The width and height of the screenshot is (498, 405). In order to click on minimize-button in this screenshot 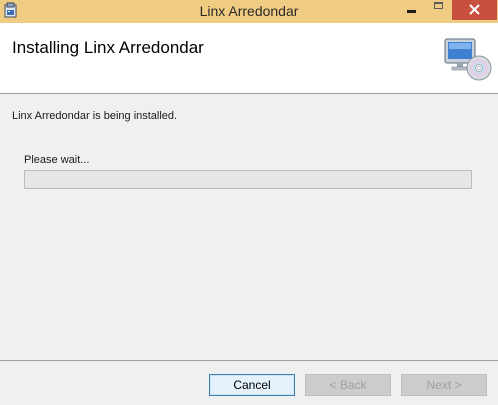, I will do `click(412, 10)`.